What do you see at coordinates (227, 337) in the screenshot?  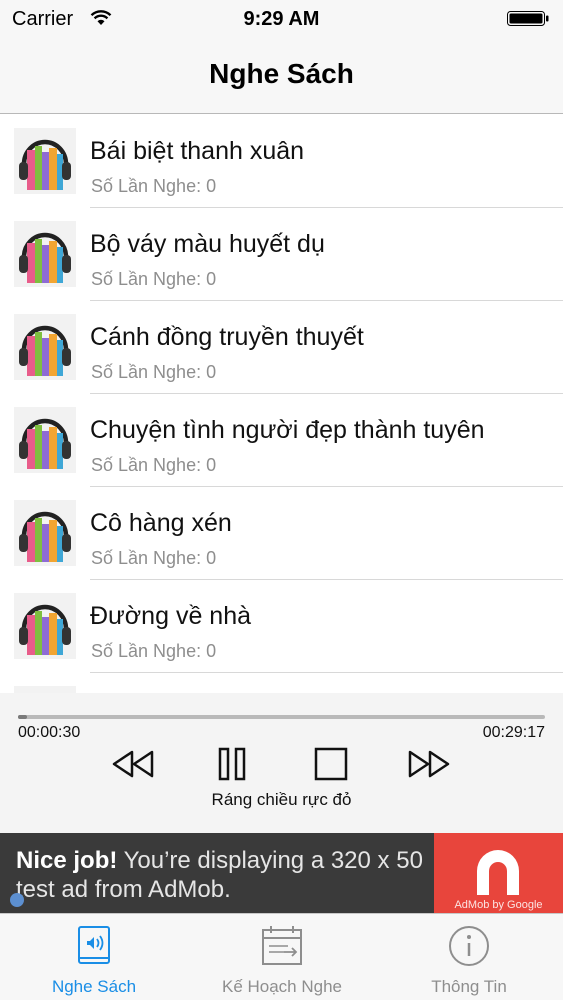 I see `book-title: Cánh đồng truyền thuyết` at bounding box center [227, 337].